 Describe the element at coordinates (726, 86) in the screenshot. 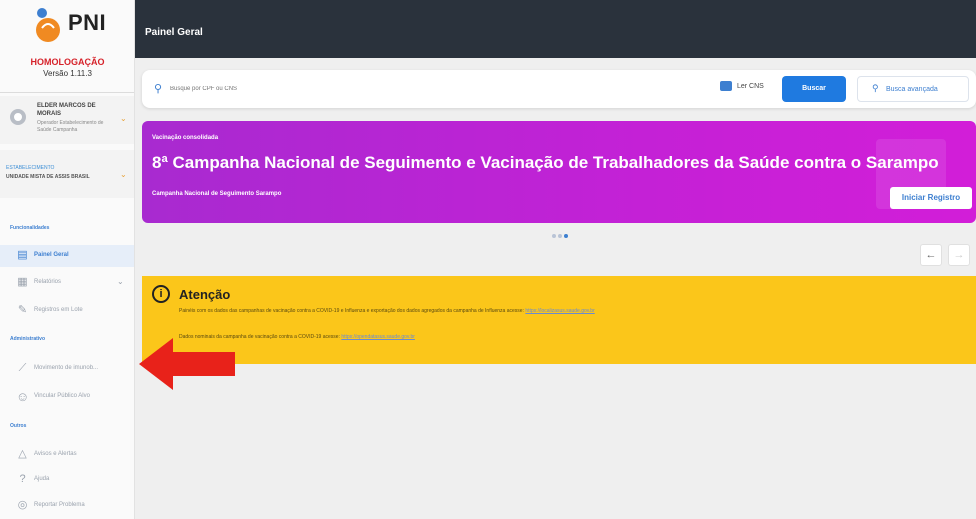

I see `card-reader-icon` at that location.